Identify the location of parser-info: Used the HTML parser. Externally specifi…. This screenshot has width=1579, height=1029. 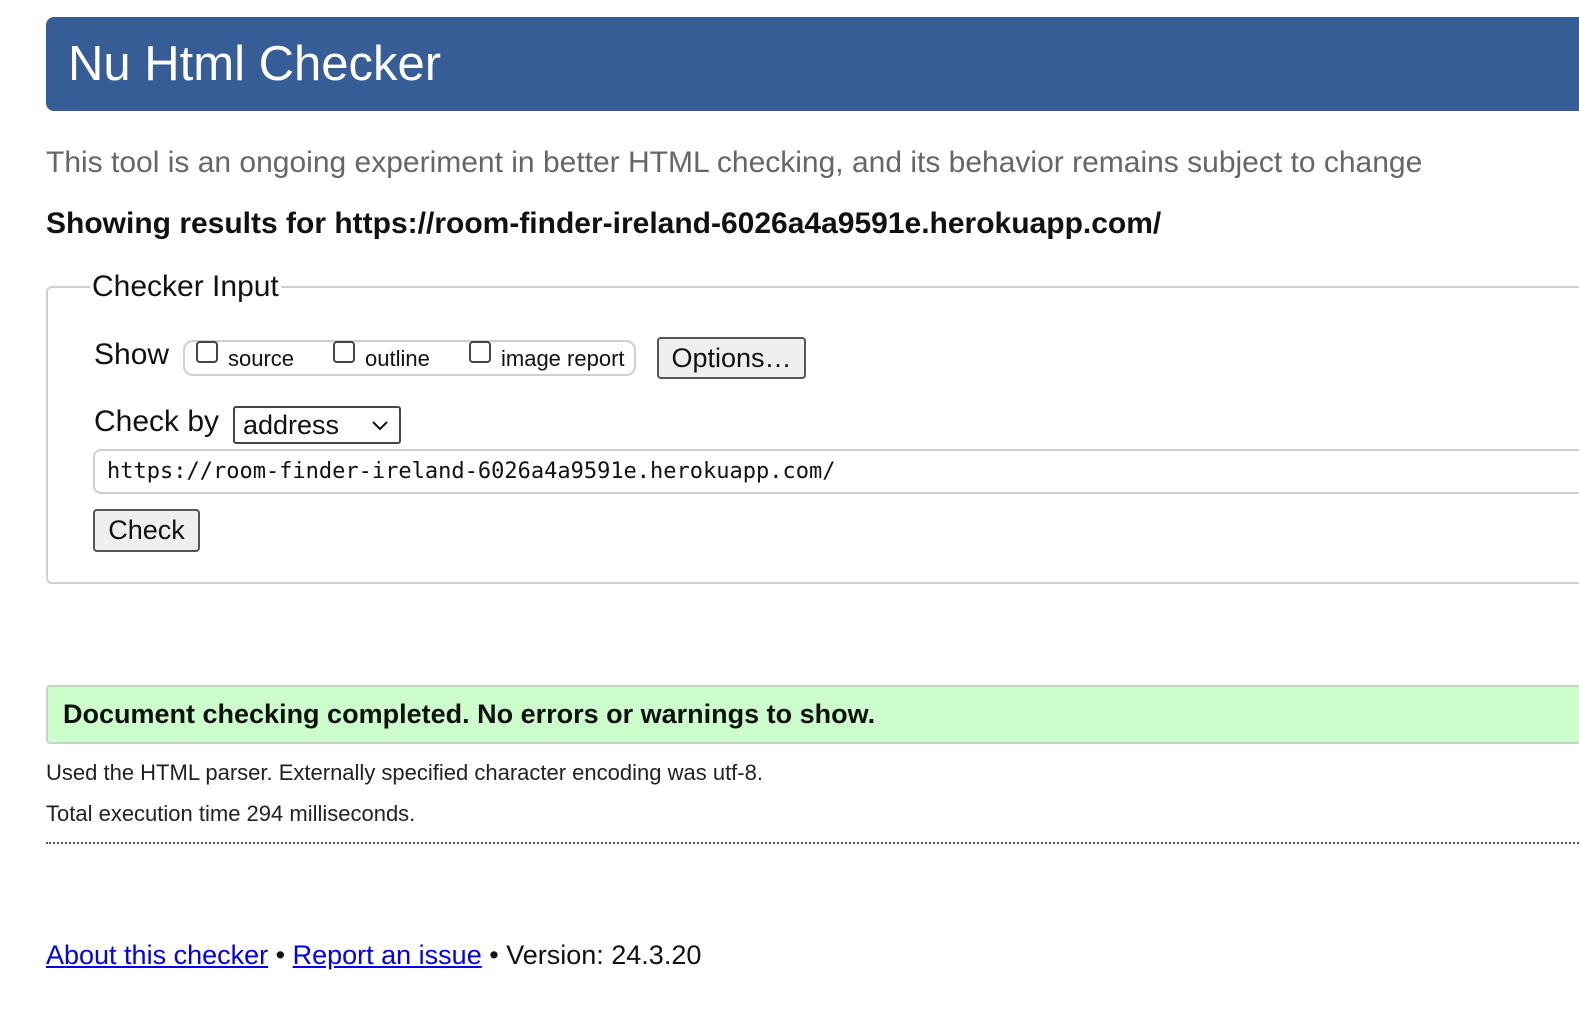
(404, 772).